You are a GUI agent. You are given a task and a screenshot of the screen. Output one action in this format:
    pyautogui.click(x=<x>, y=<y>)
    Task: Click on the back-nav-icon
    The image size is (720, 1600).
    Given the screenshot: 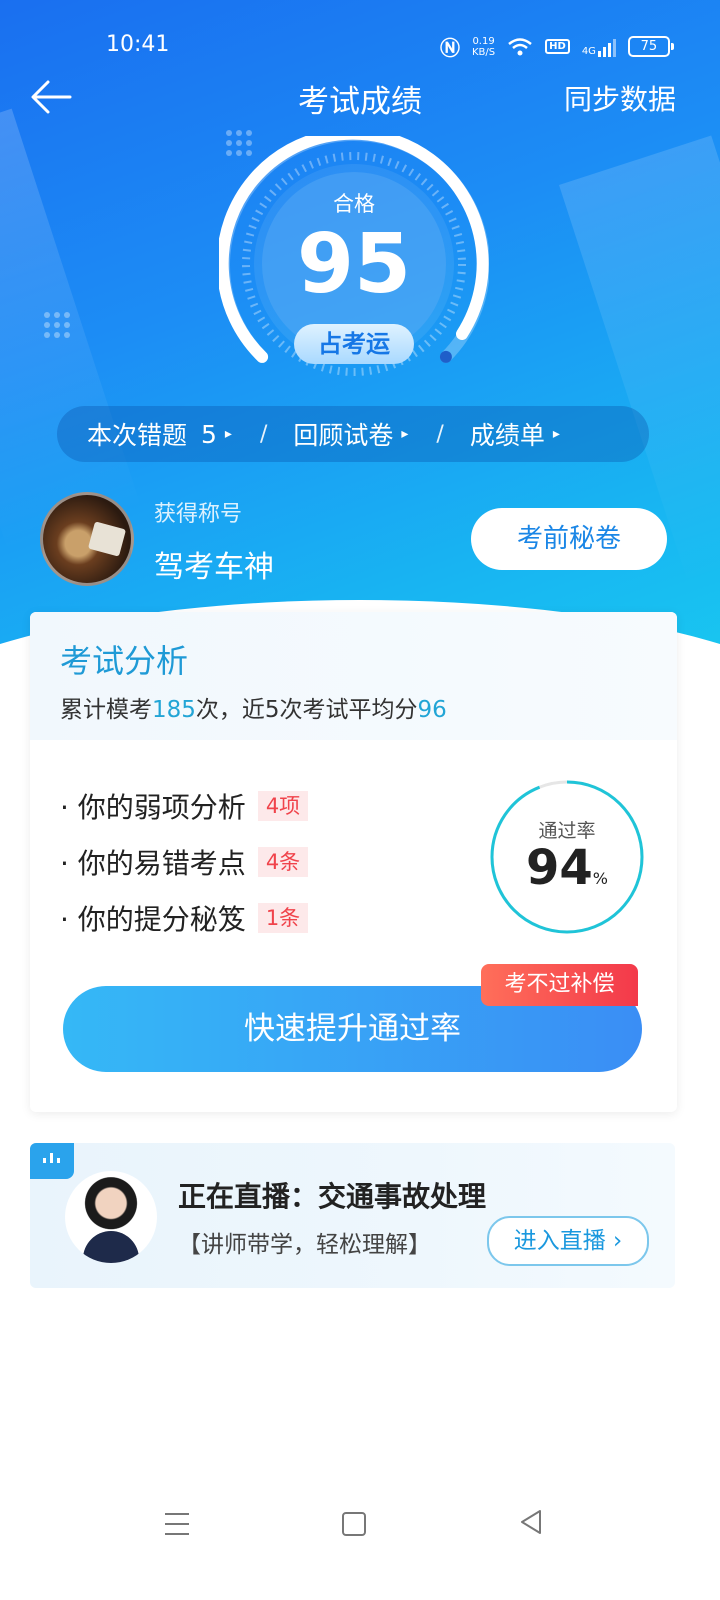 What is the action you would take?
    pyautogui.click(x=531, y=1522)
    